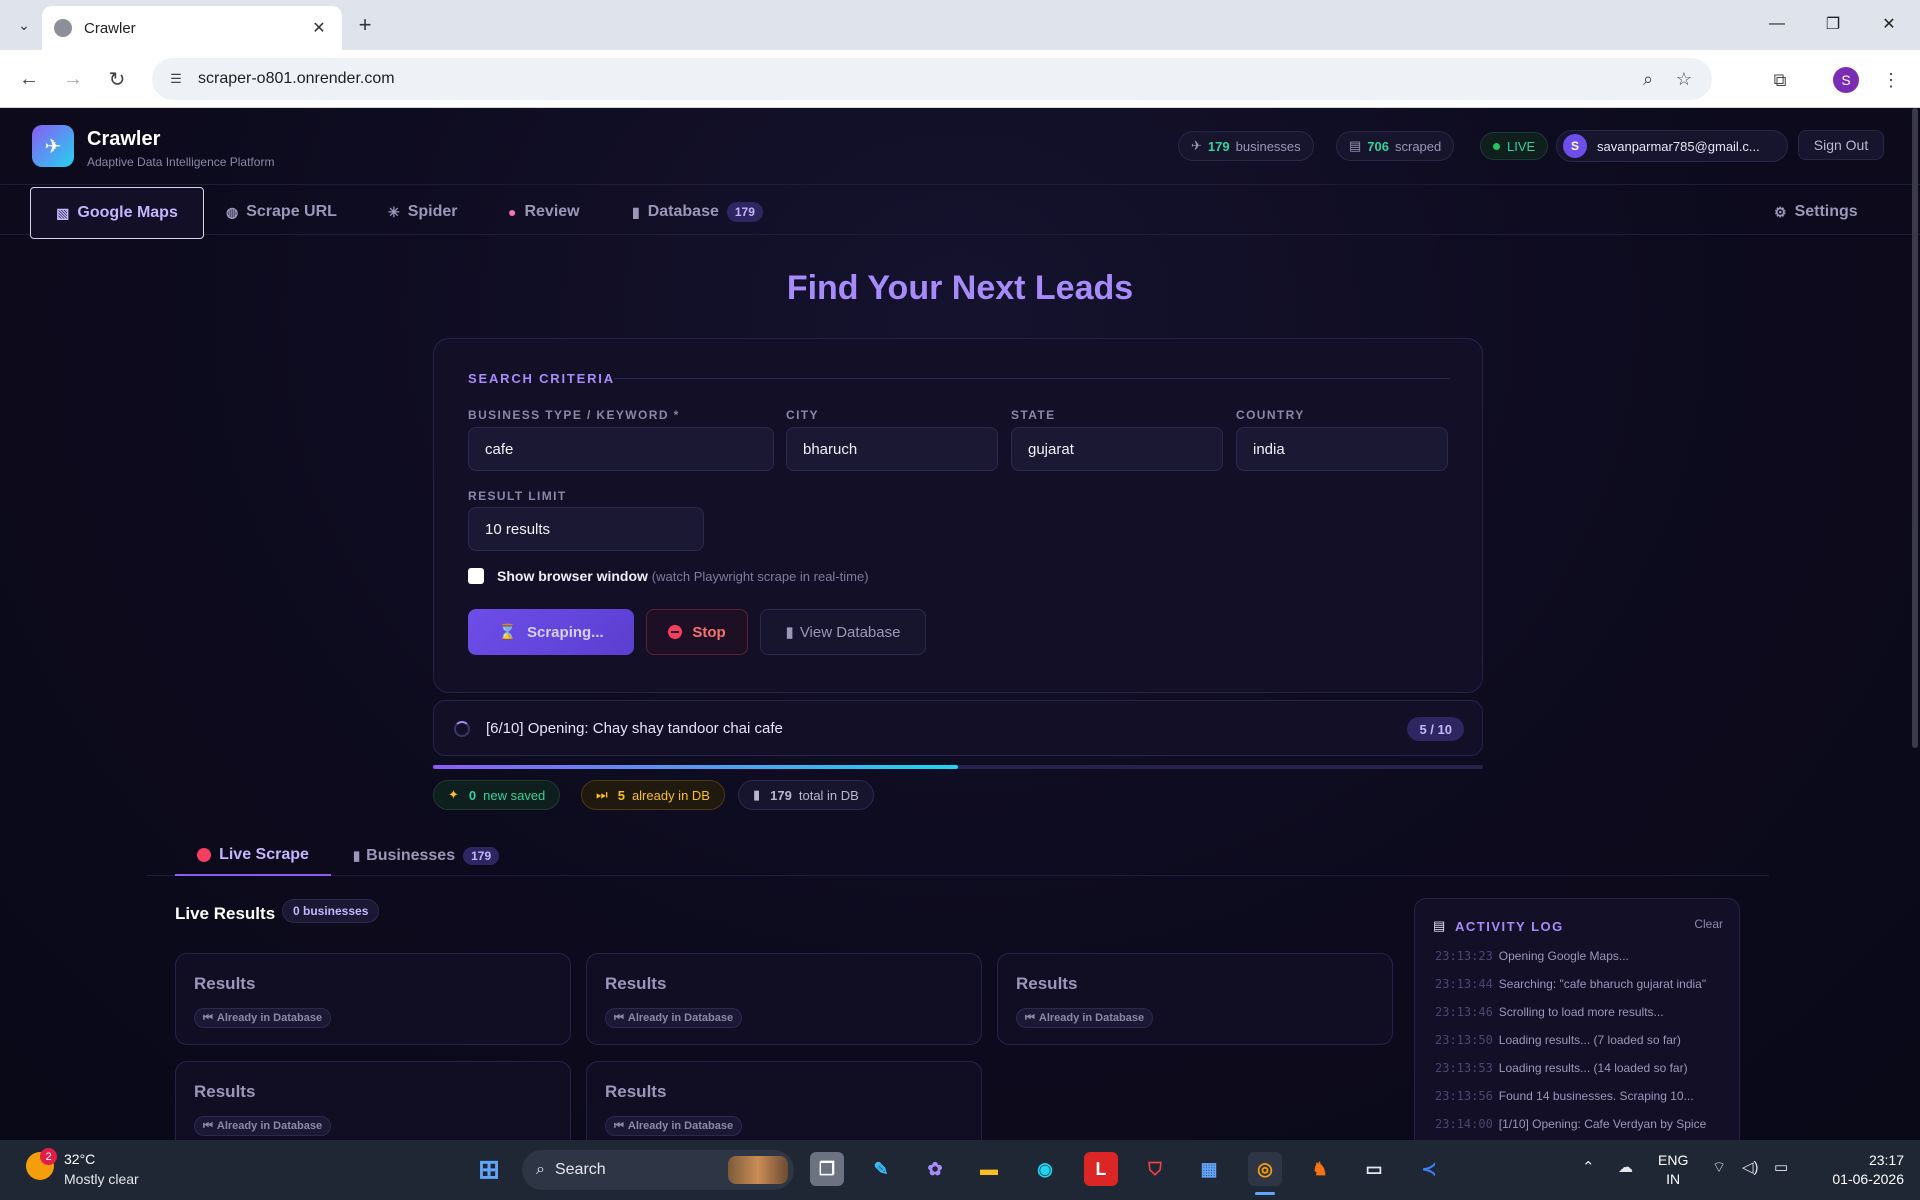 The width and height of the screenshot is (1920, 1200). Describe the element at coordinates (1270, 415) in the screenshot. I see `country-label: COUNTRY` at that location.